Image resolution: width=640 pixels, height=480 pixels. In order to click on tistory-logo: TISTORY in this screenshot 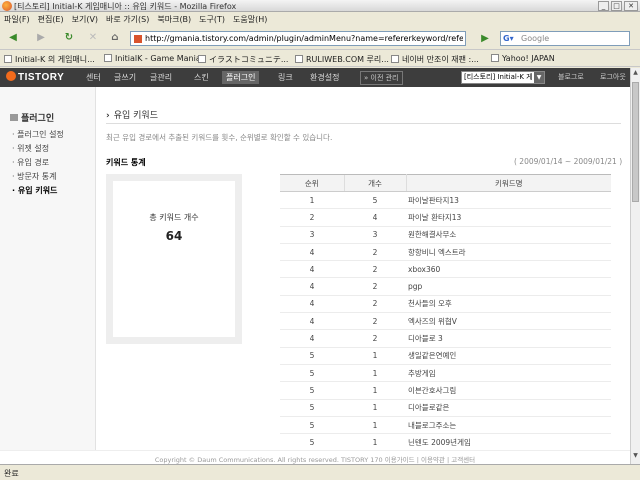, I will do `click(35, 77)`.